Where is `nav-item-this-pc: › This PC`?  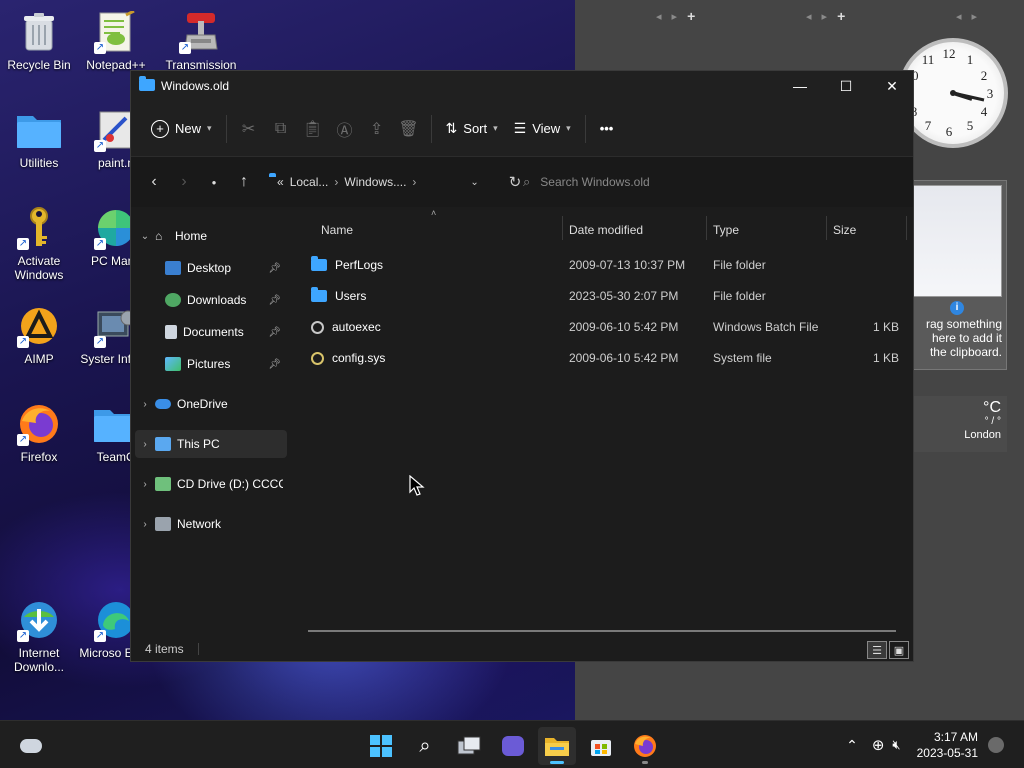
nav-item-this-pc: › This PC is located at coordinates (211, 444).